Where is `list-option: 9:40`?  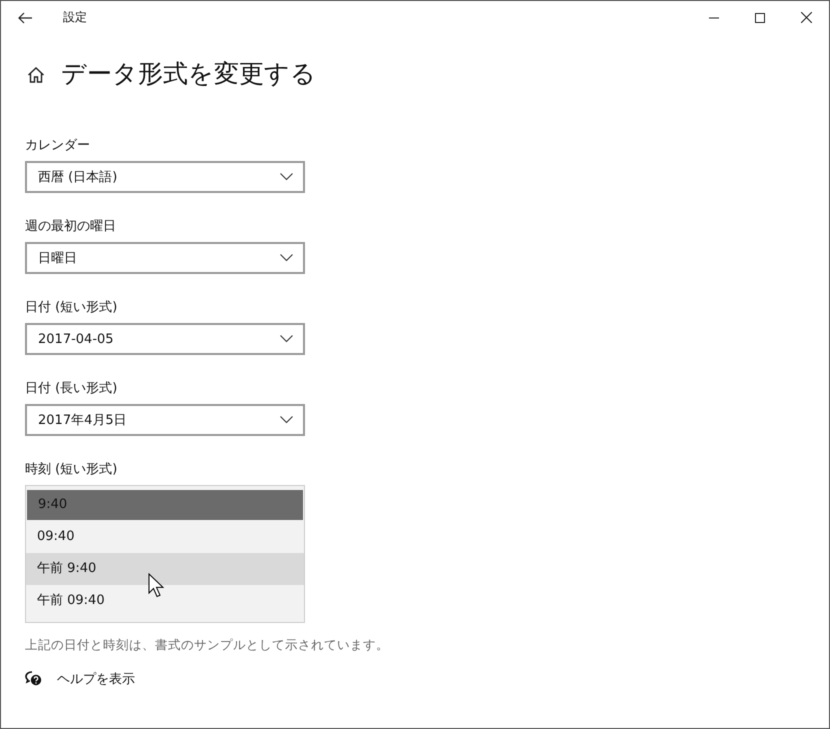
list-option: 9:40 is located at coordinates (165, 505).